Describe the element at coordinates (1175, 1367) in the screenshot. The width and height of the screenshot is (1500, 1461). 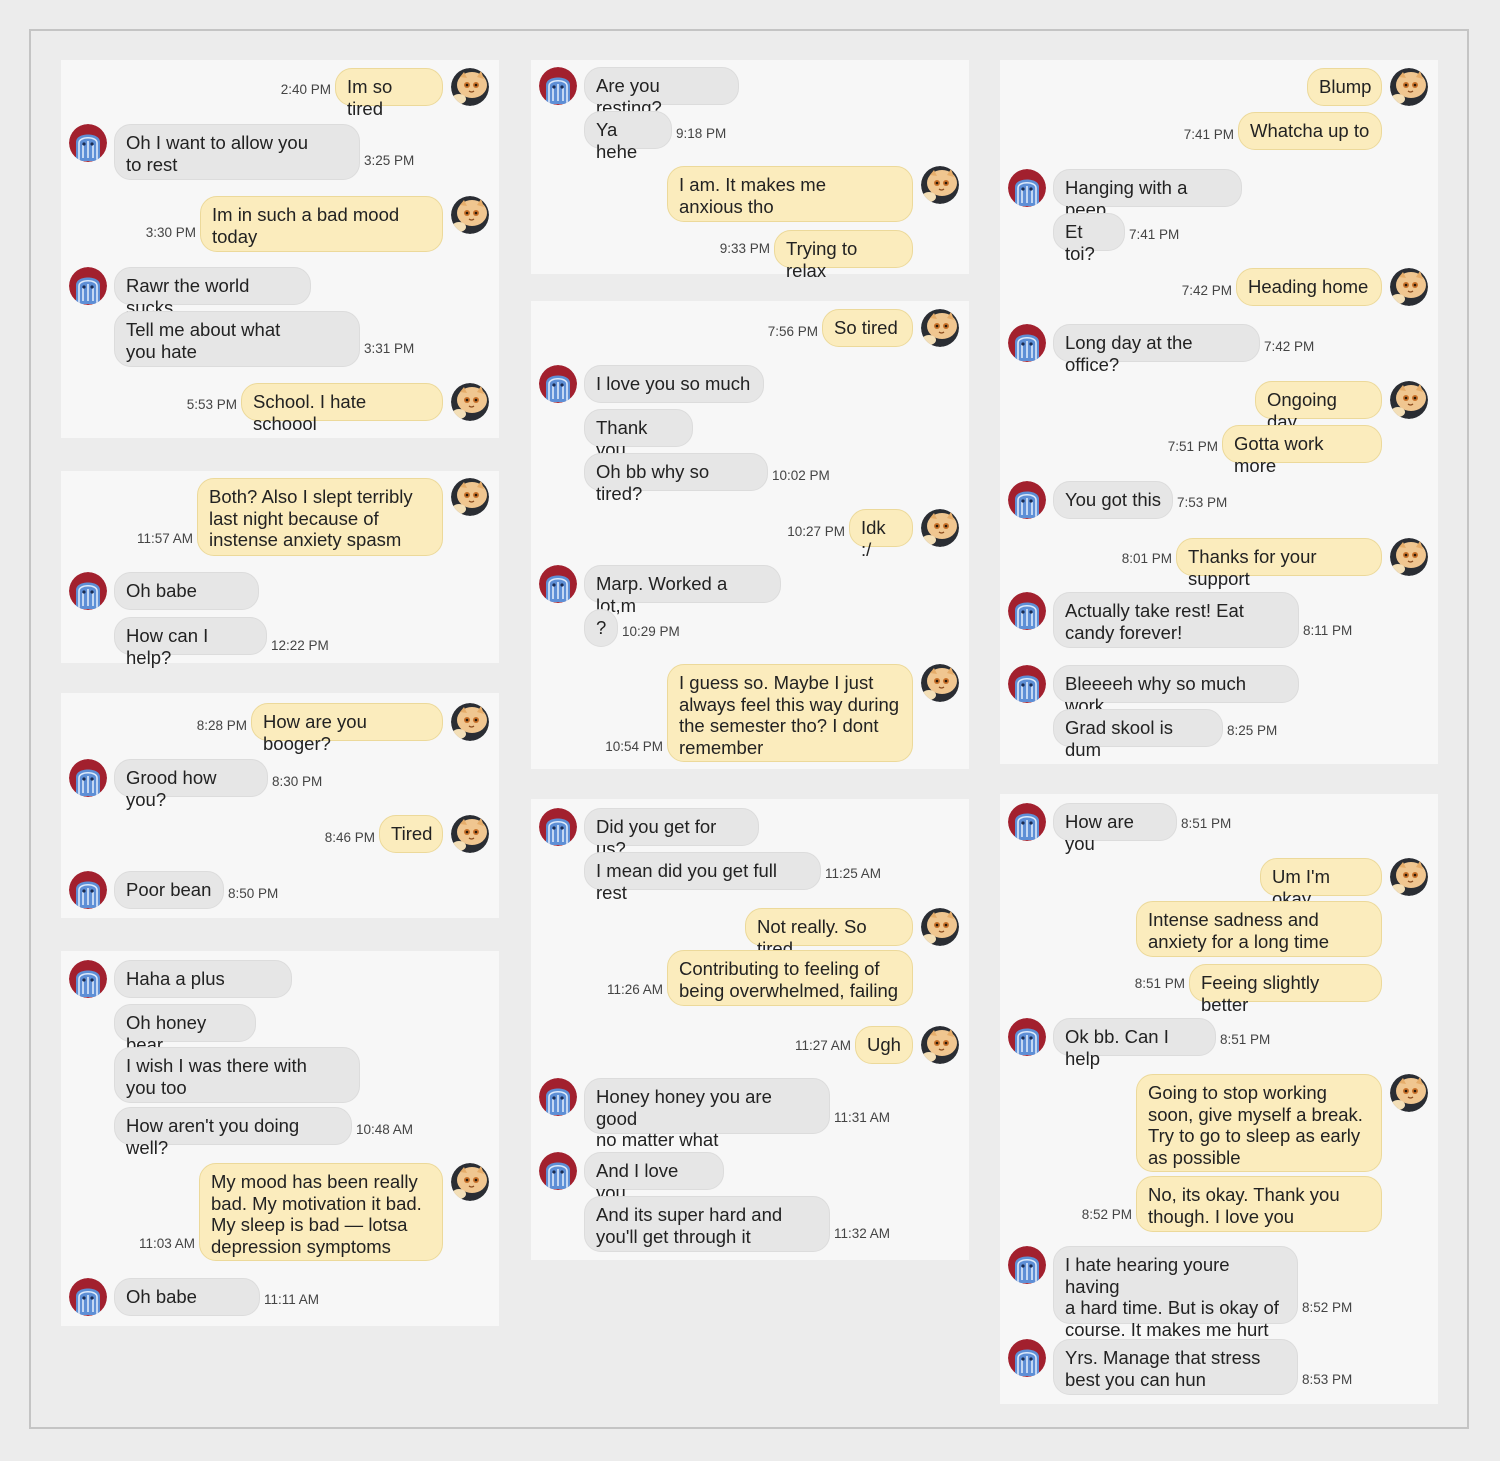
I see `incoming-message-bubble: Yrs. Manage that stress best you can hun` at that location.